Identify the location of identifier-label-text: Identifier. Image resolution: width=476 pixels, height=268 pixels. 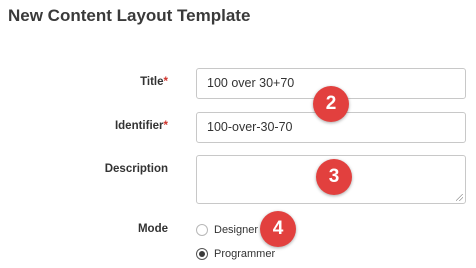
(139, 126).